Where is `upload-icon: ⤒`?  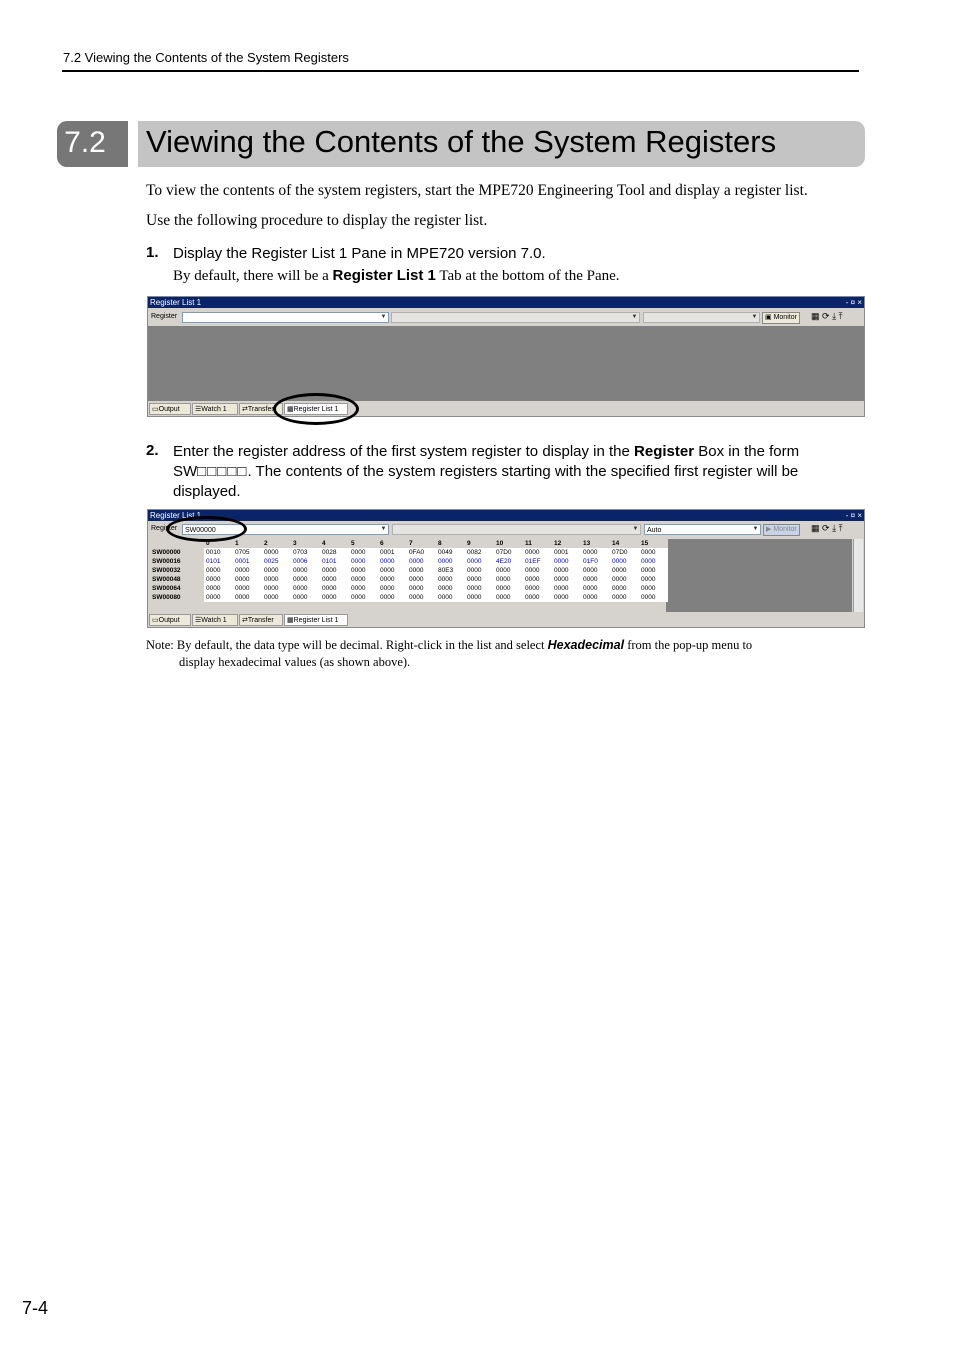
upload-icon: ⤒ is located at coordinates (841, 316).